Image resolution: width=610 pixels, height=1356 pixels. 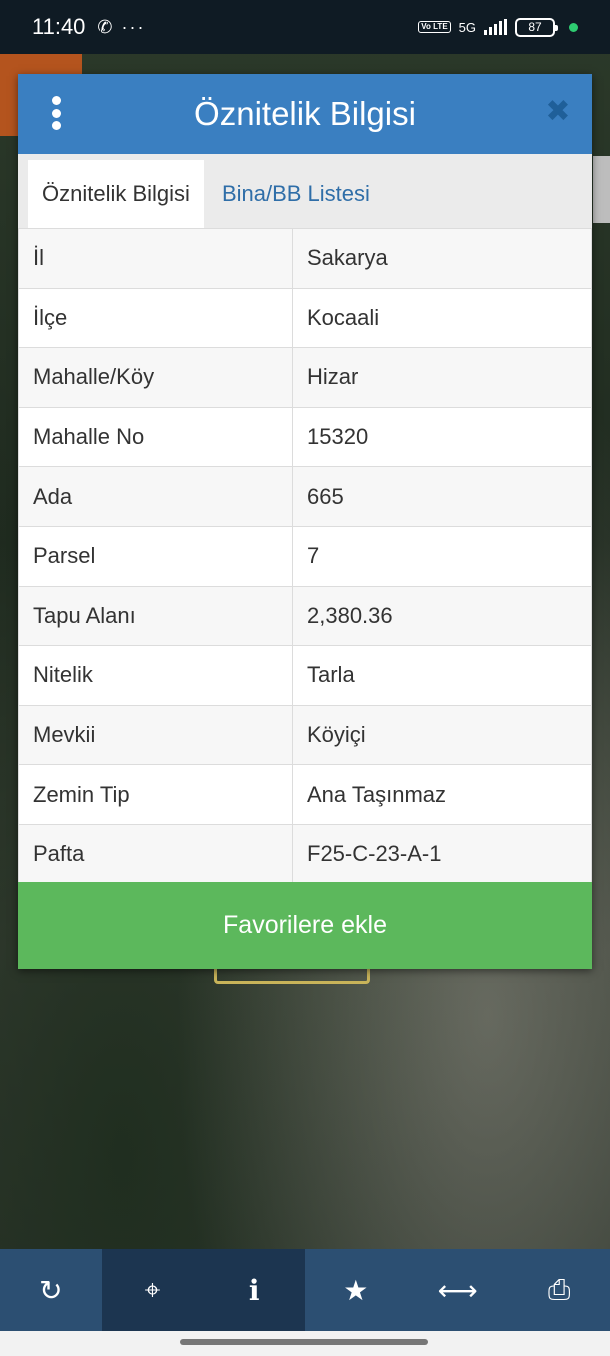 I want to click on table-row: İlçe Kocaali, so click(x=305, y=318).